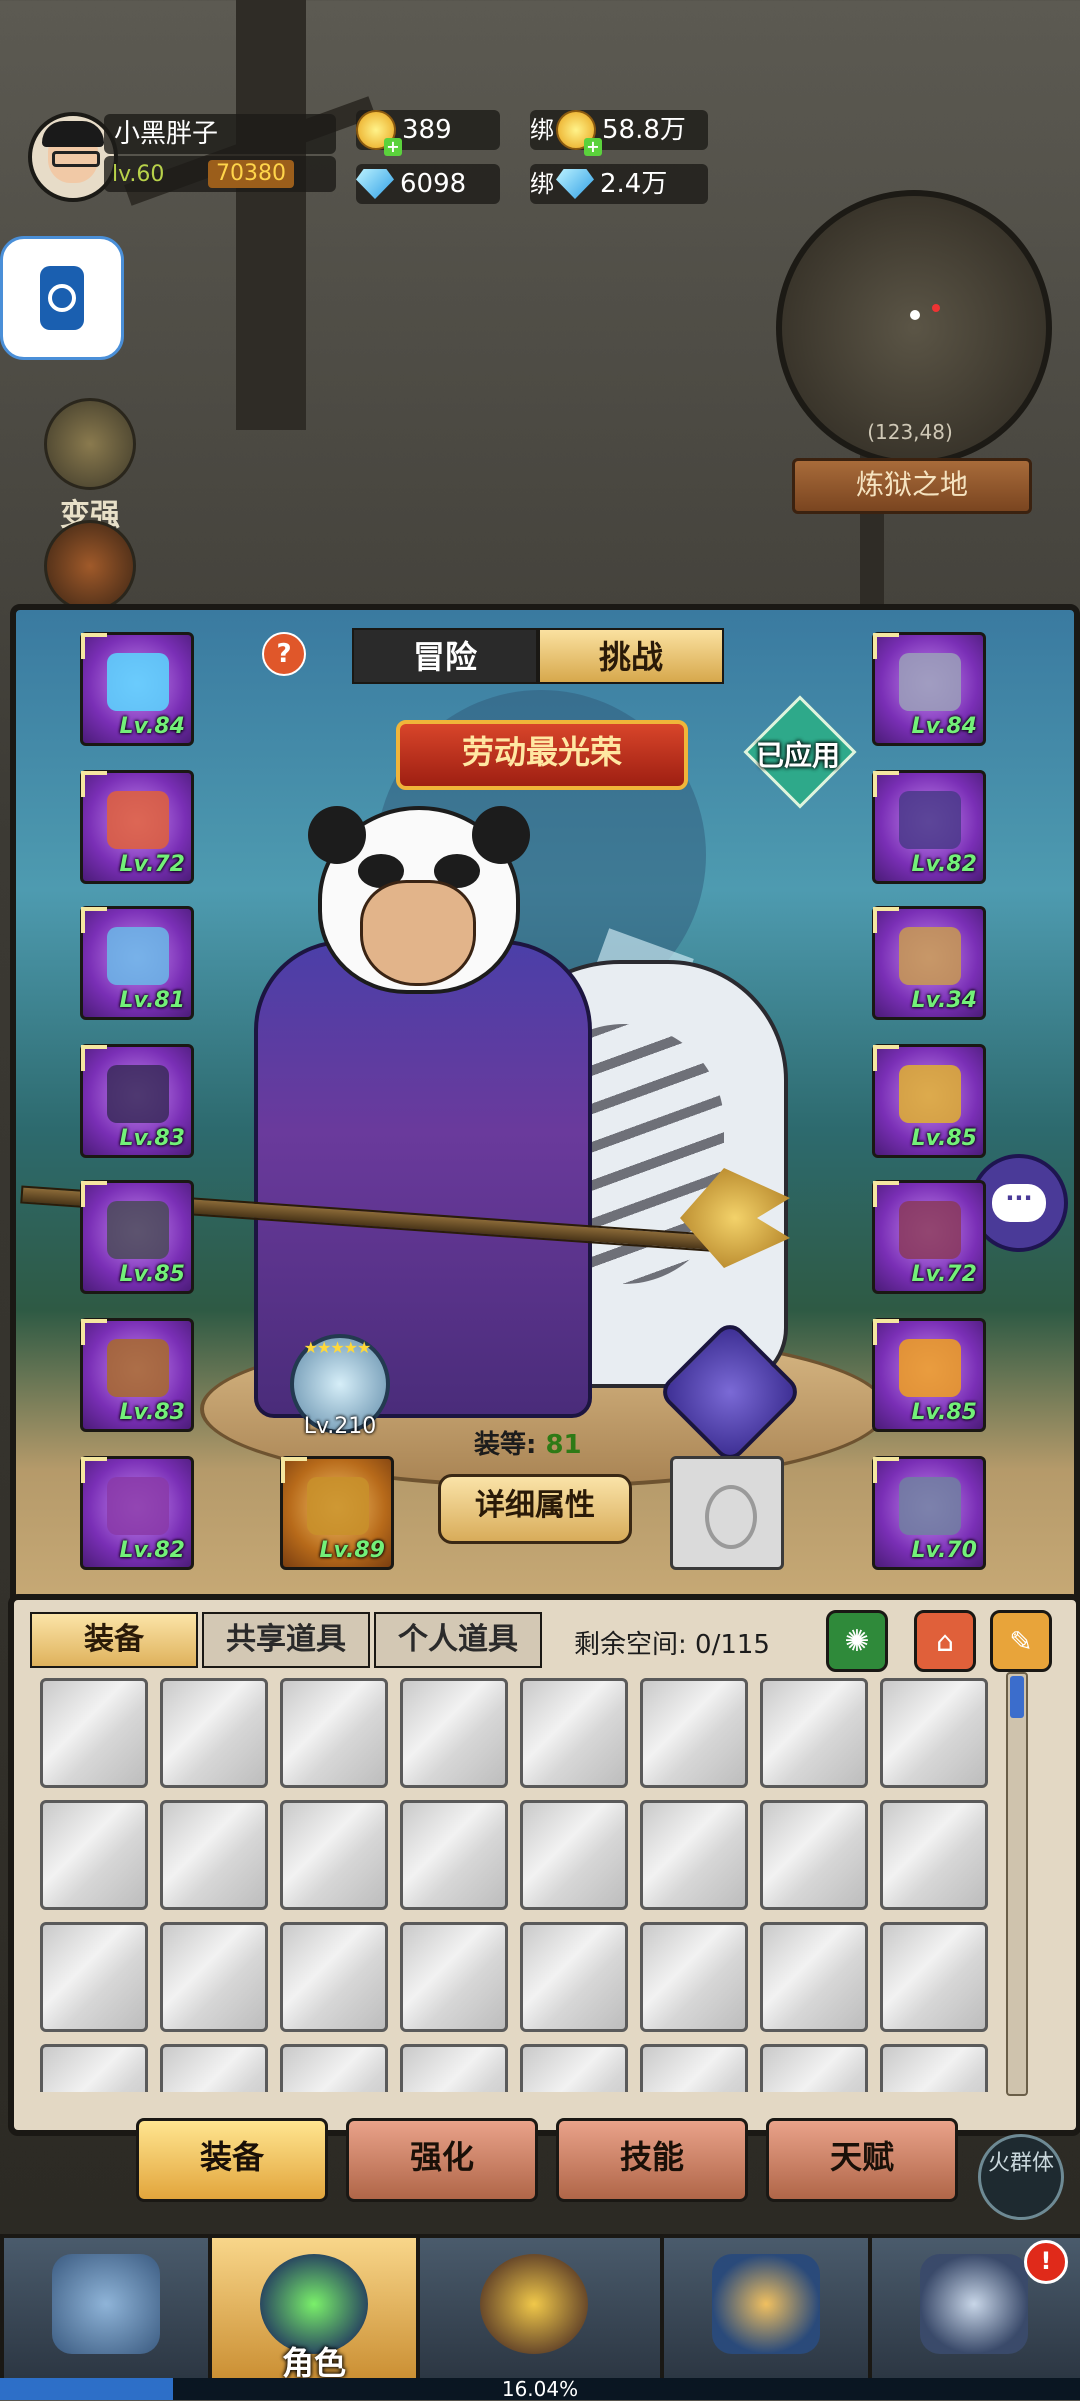  Describe the element at coordinates (232, 2160) in the screenshot. I see `subtab-equip: 装备` at that location.